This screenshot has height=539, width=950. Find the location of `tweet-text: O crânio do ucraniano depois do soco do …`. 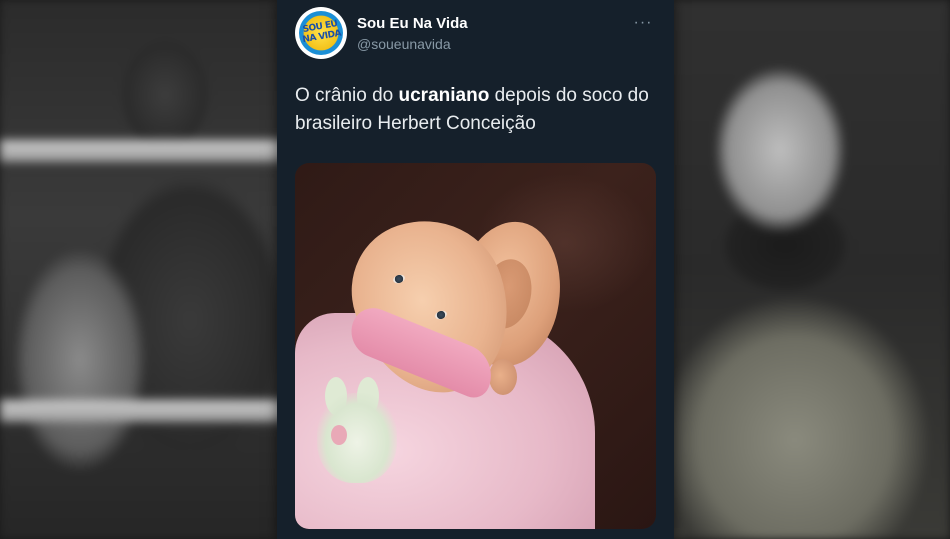

tweet-text: O crânio do ucraniano depois do soco do … is located at coordinates (475, 110).